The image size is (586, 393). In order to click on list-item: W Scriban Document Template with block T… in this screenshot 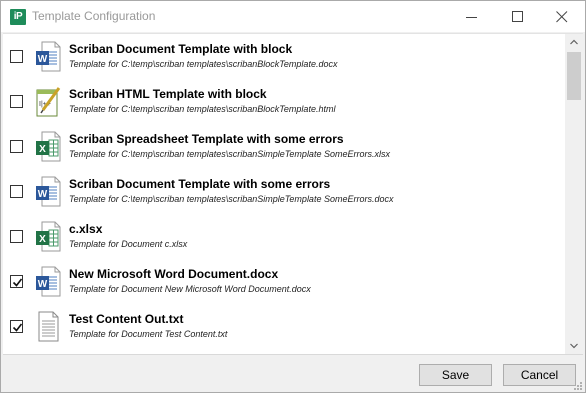, I will do `click(283, 56)`.